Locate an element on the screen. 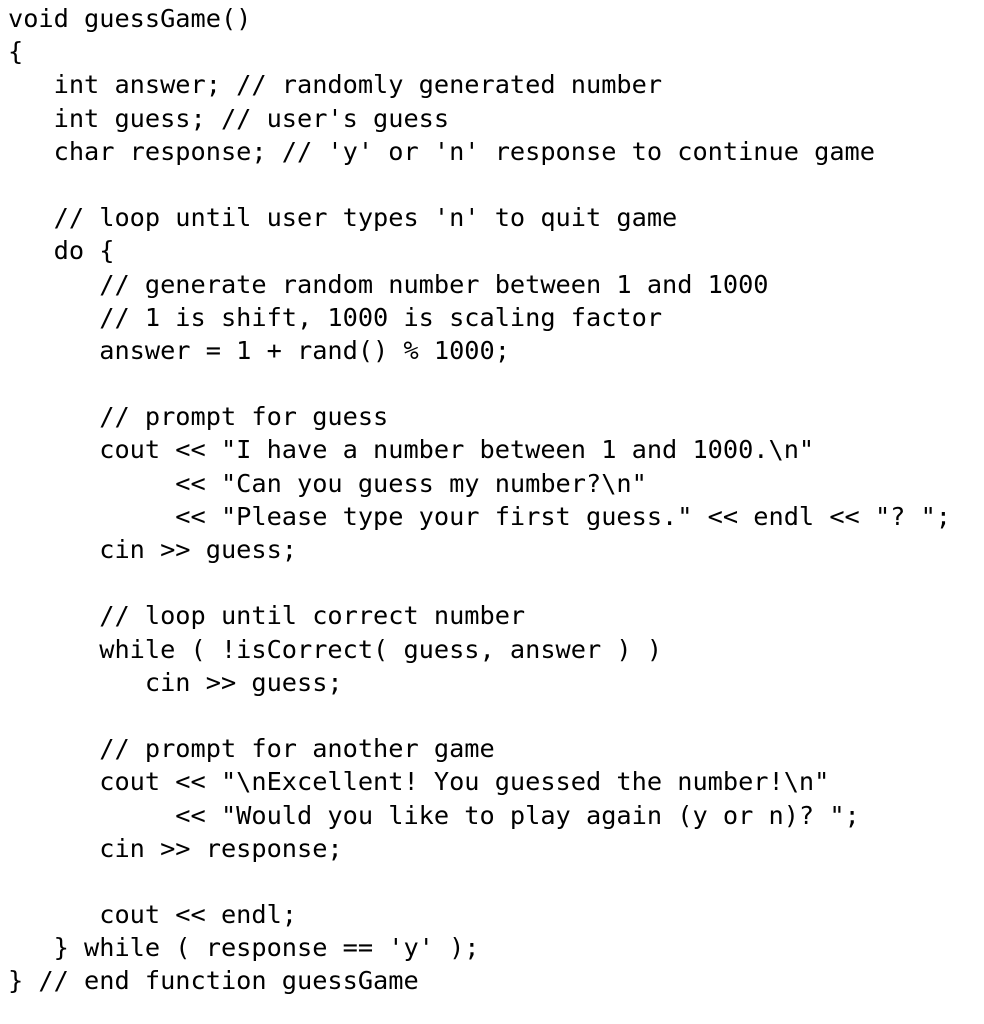  code-line-cout-endl: cout << endl; is located at coordinates (152, 915).